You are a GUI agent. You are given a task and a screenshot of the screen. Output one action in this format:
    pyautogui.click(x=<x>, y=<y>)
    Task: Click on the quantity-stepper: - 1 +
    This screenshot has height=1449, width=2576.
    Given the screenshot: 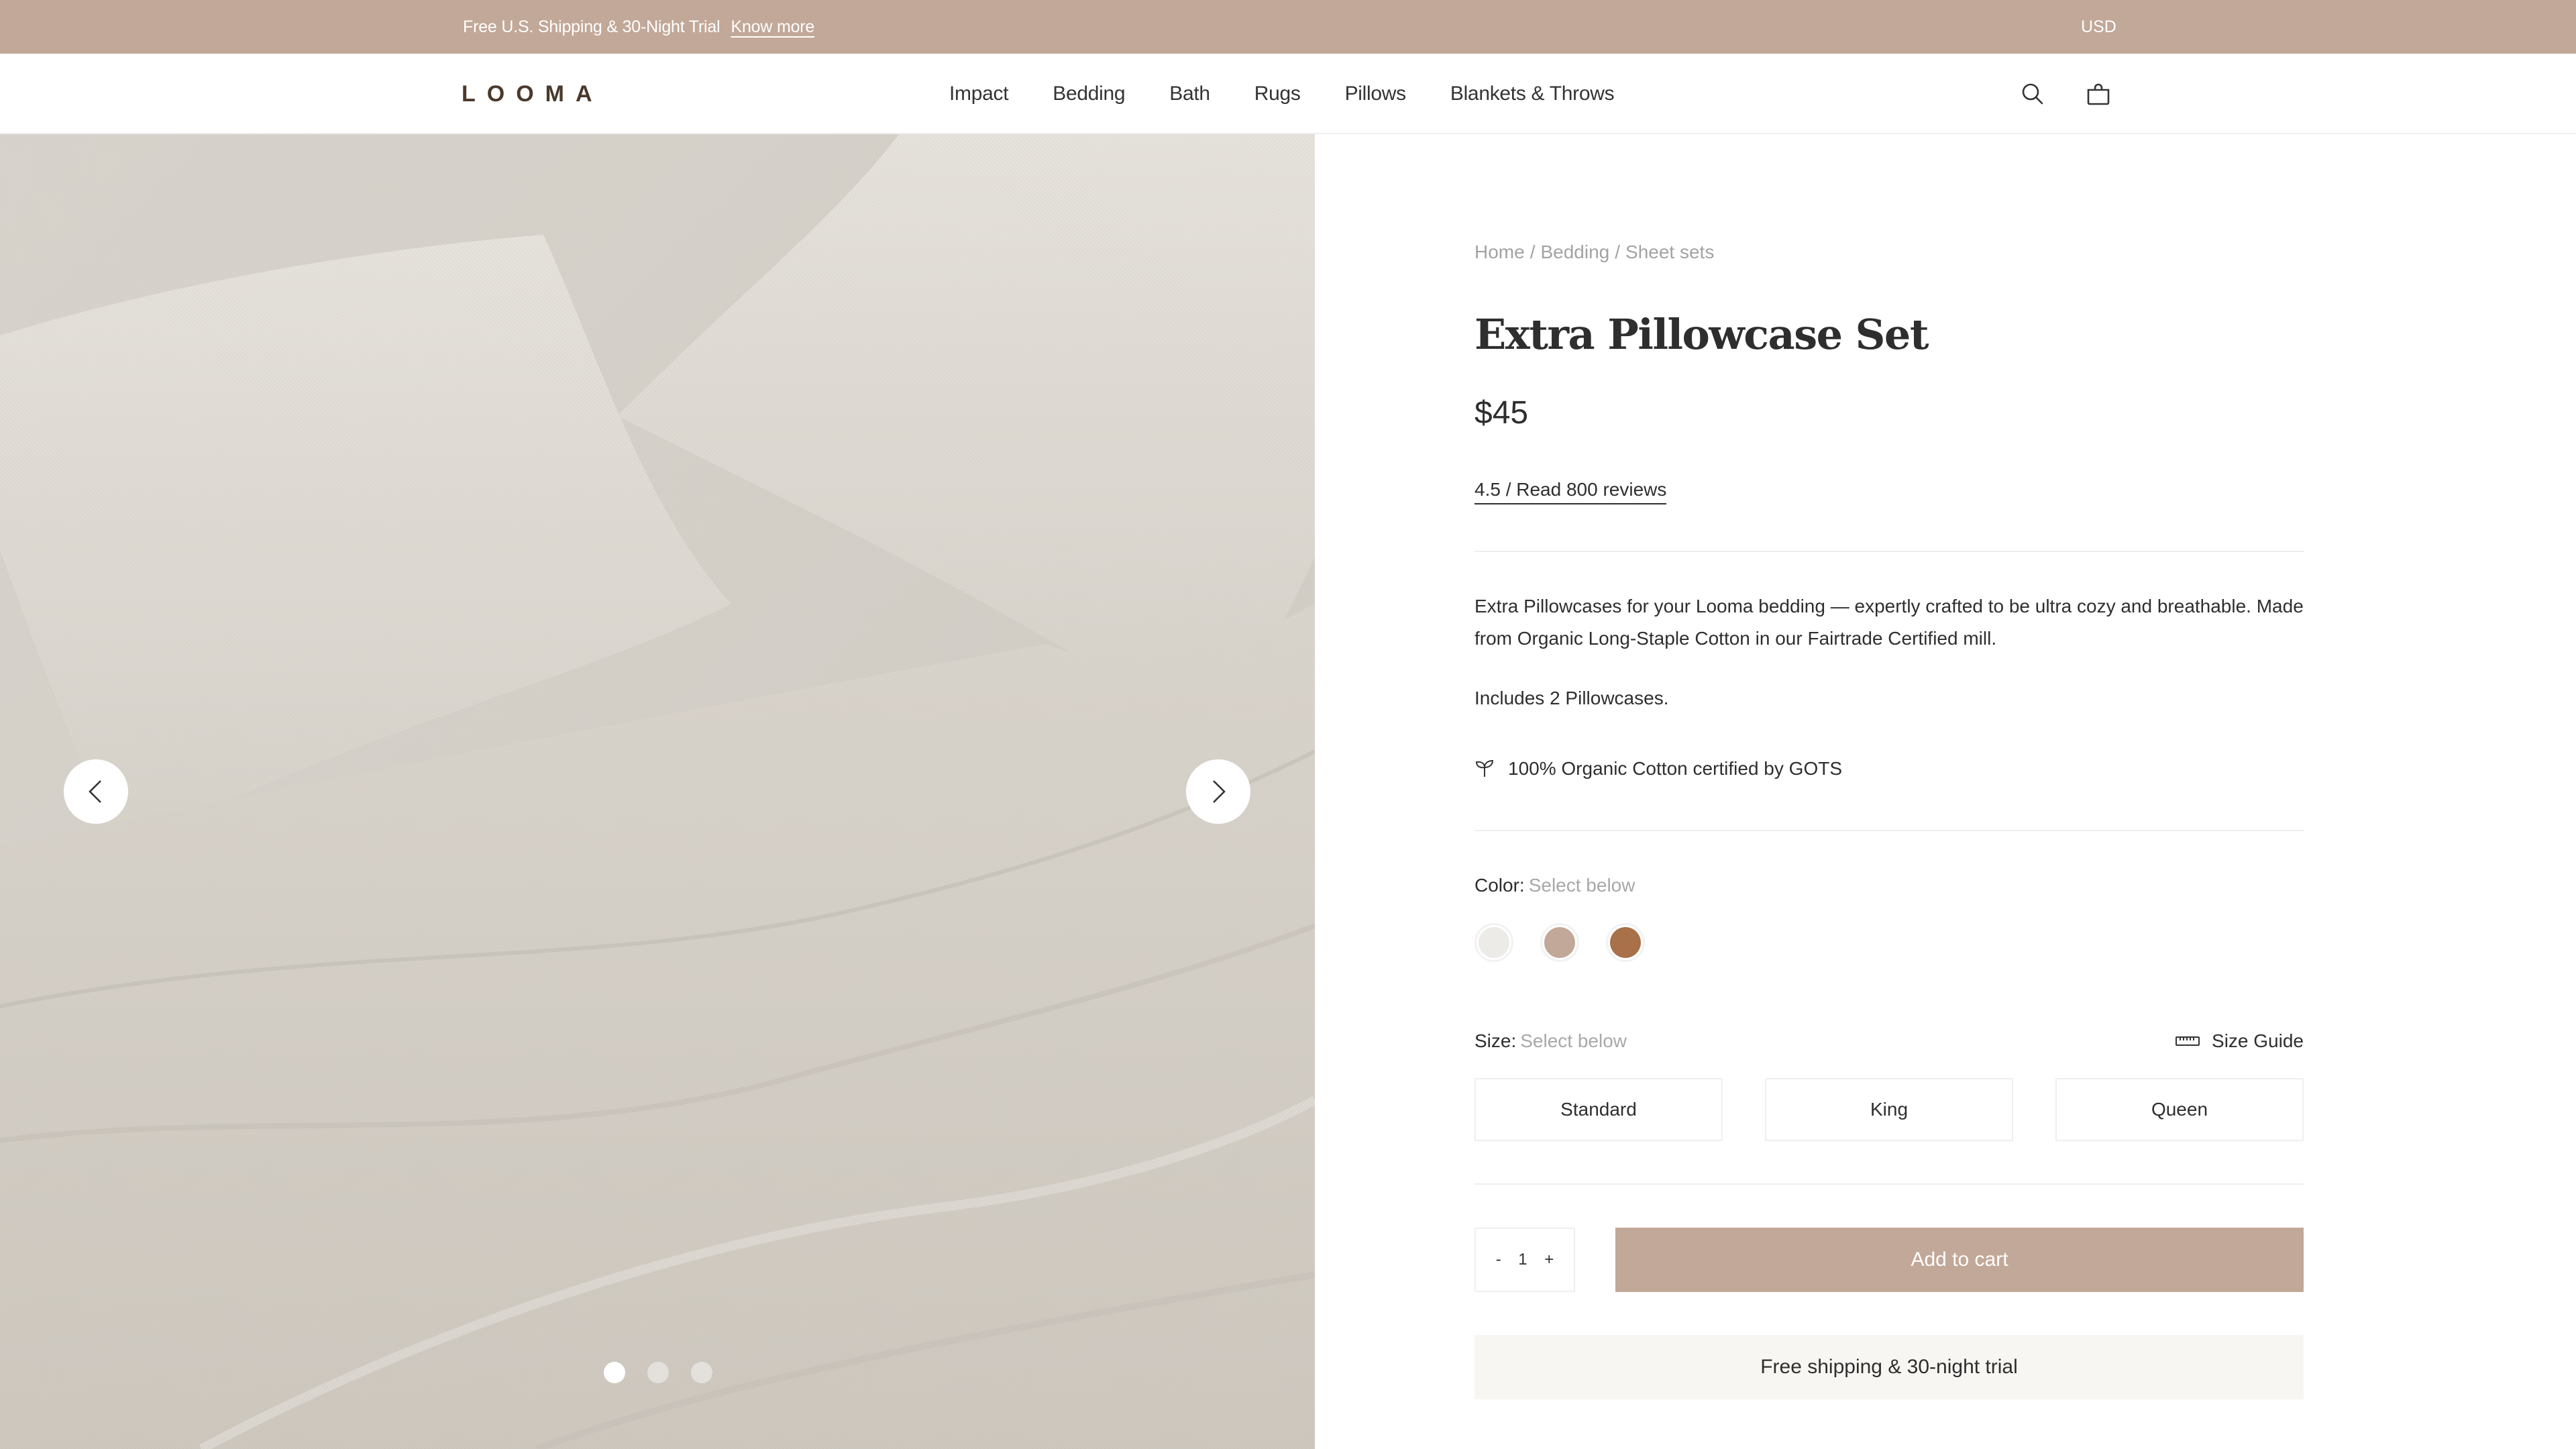 What is the action you would take?
    pyautogui.click(x=1524, y=1260)
    